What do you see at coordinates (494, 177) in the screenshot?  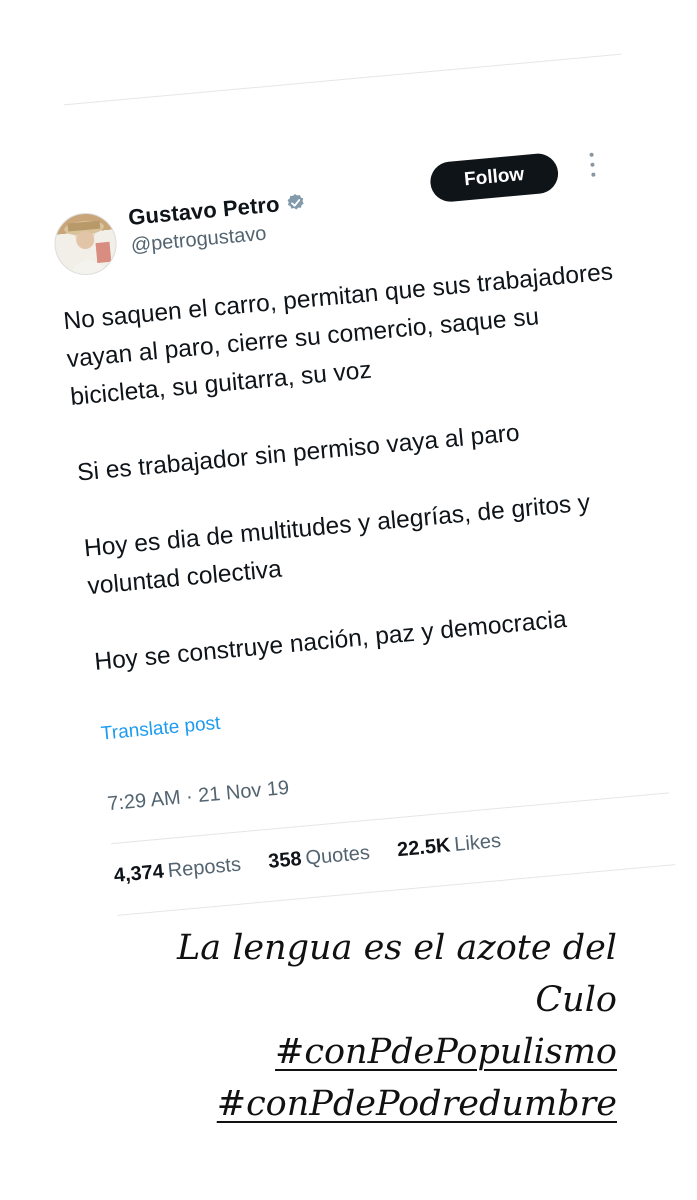 I see `follow-button: Follow` at bounding box center [494, 177].